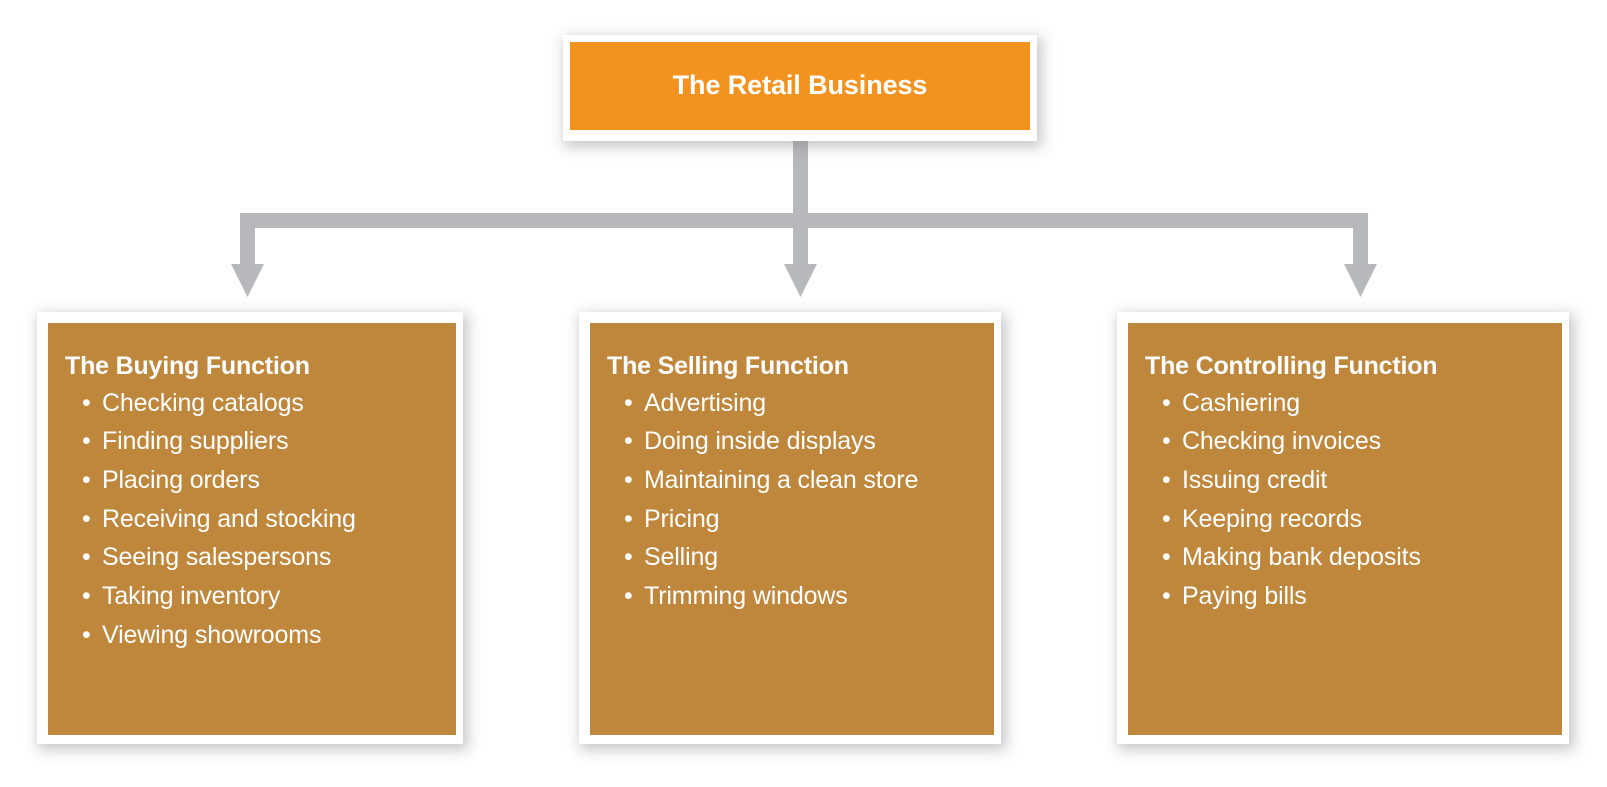 The width and height of the screenshot is (1607, 787). Describe the element at coordinates (247, 240) in the screenshot. I see `connector-left-stem` at that location.